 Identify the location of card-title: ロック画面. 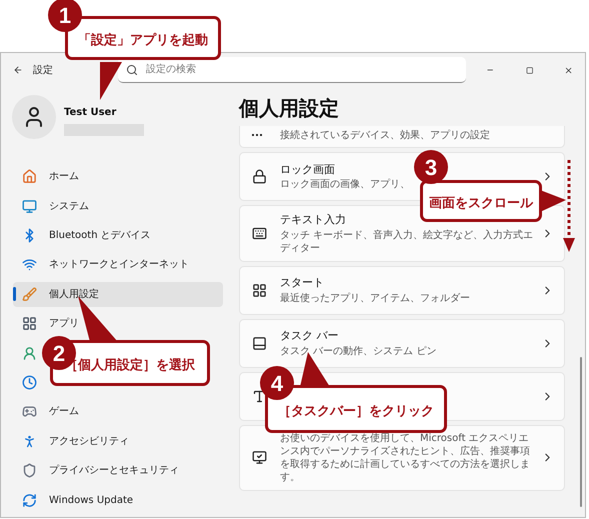
(307, 170).